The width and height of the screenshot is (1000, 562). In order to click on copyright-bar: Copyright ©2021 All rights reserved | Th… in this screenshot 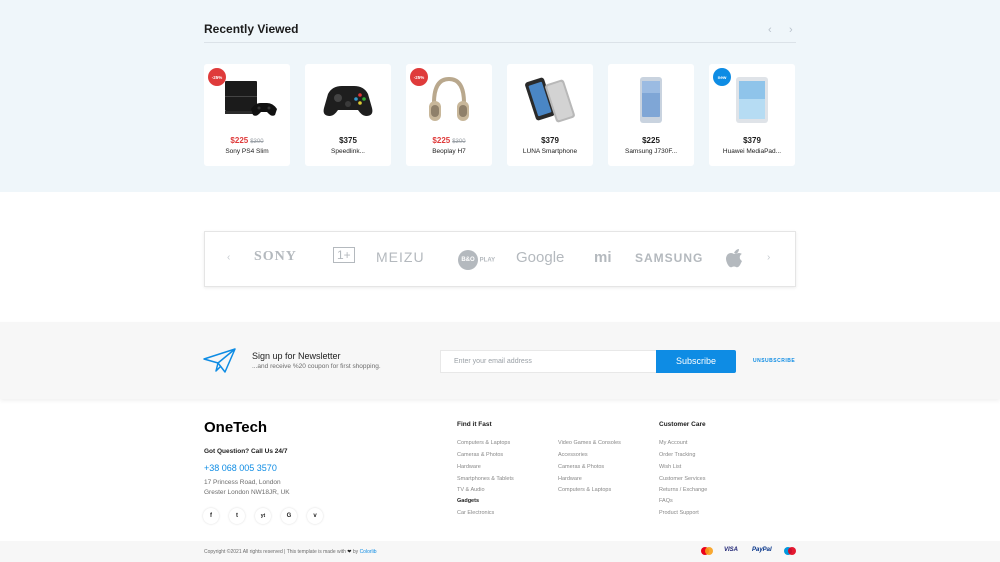, I will do `click(500, 551)`.